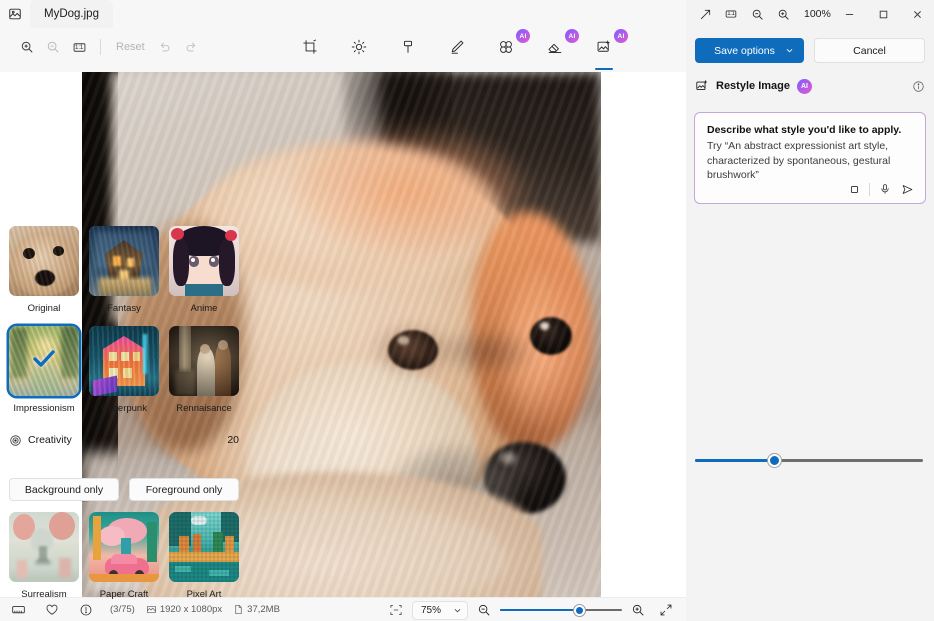 Image resolution: width=934 pixels, height=621 pixels. I want to click on restyle-section-title: Restyle Image, so click(753, 86).